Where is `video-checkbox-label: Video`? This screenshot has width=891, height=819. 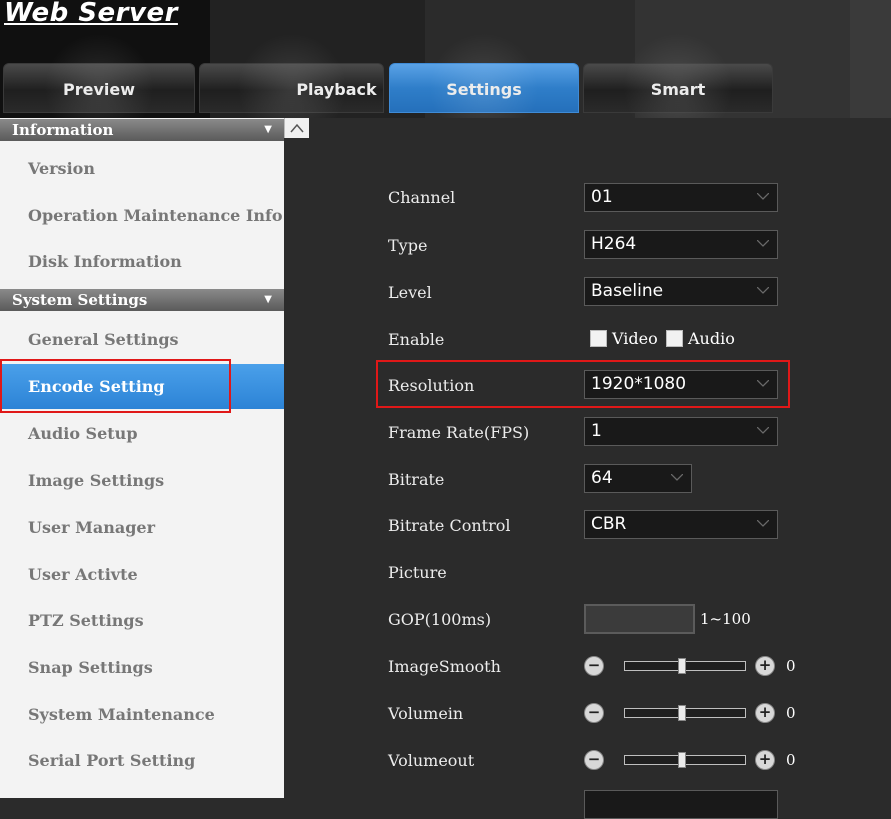
video-checkbox-label: Video is located at coordinates (635, 338).